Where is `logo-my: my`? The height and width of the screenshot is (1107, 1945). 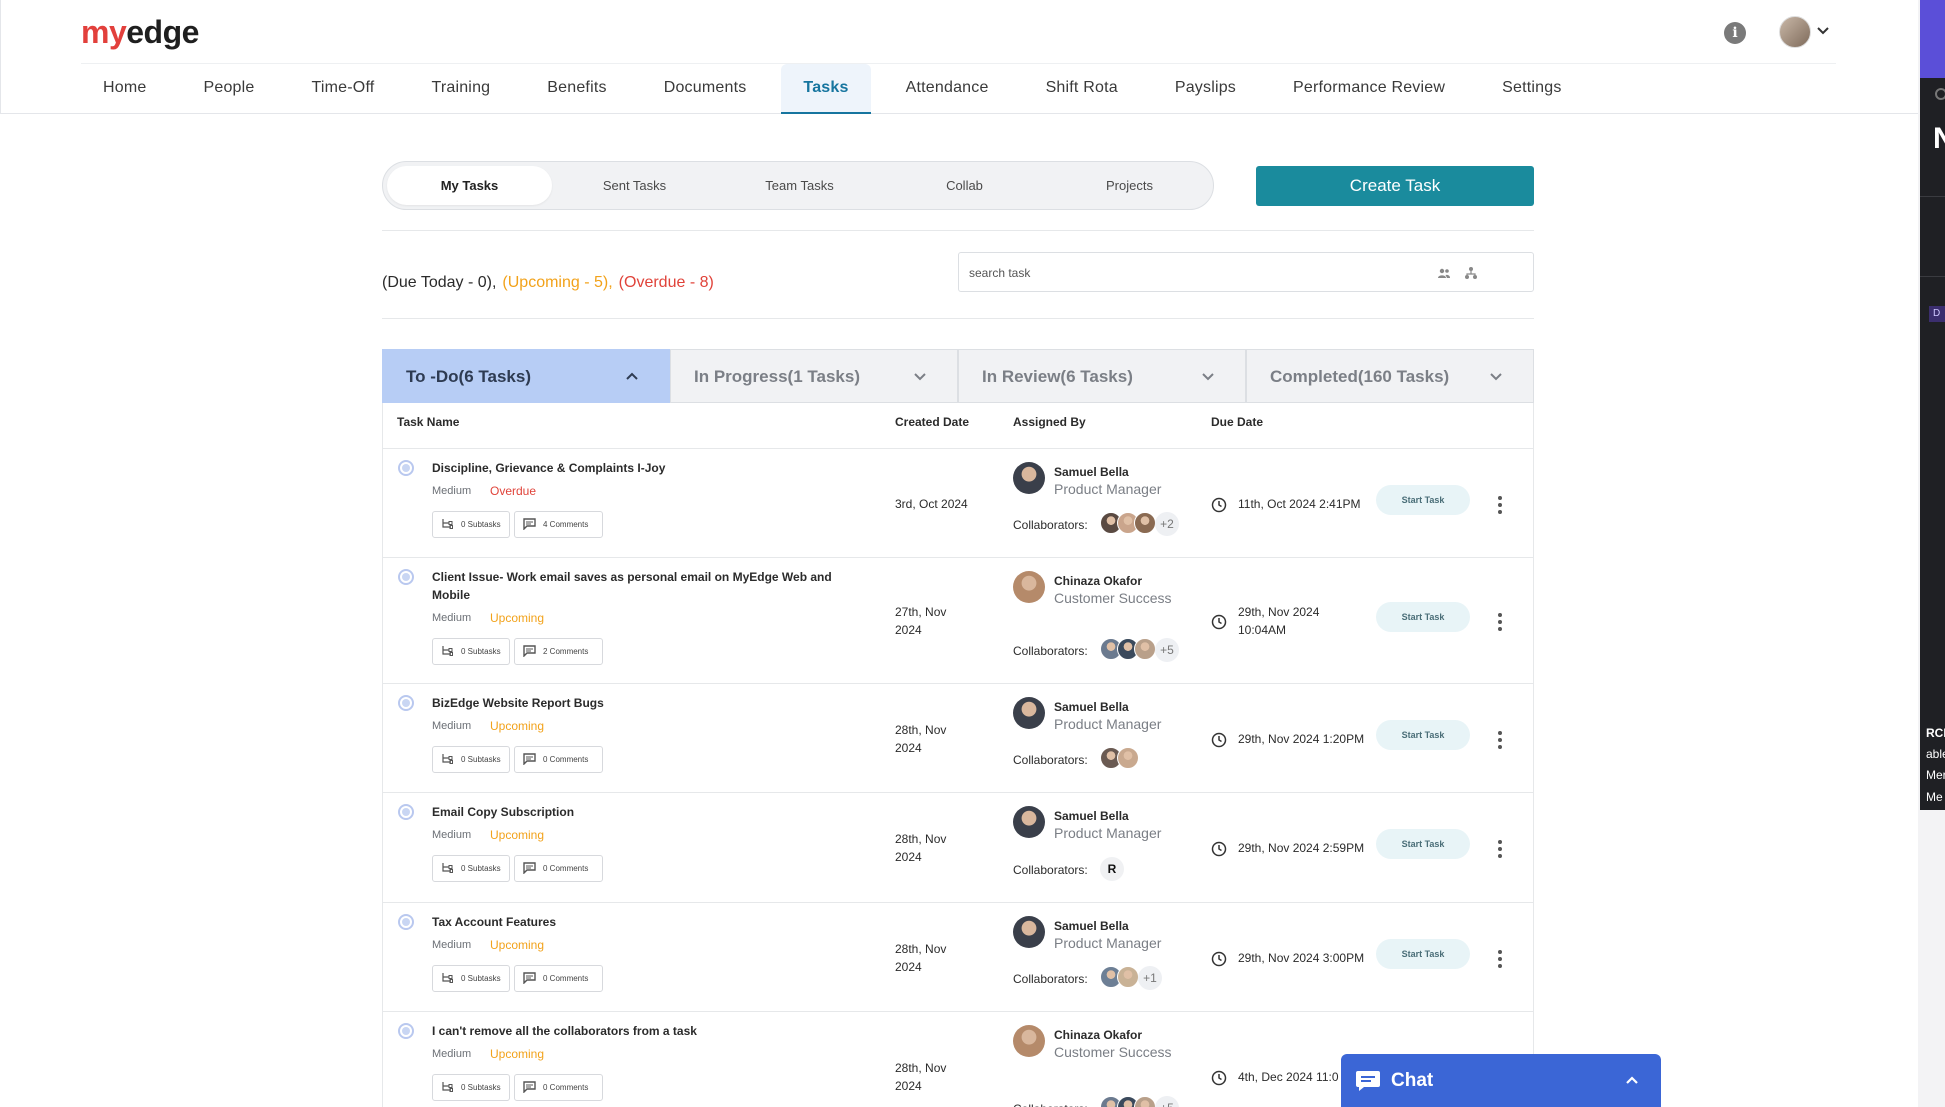
logo-my: my is located at coordinates (104, 32).